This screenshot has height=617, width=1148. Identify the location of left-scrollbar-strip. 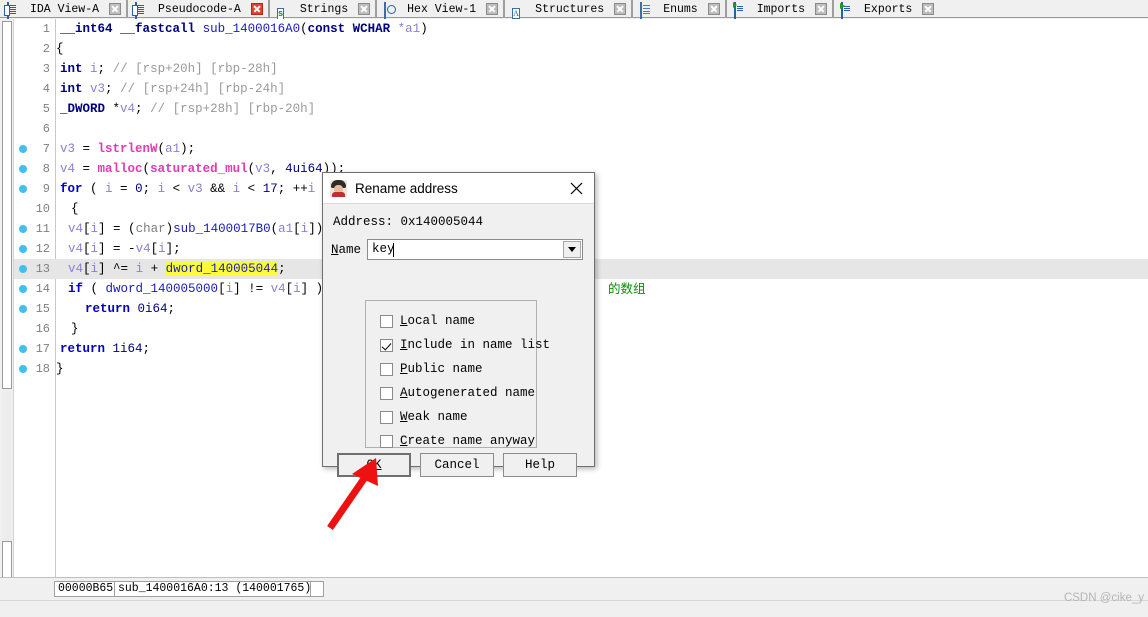
(7, 308).